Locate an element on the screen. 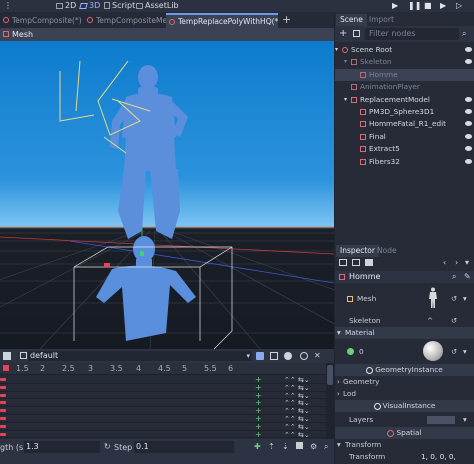 The image size is (474, 464). history-list-icon: ▾ is located at coordinates (467, 262).